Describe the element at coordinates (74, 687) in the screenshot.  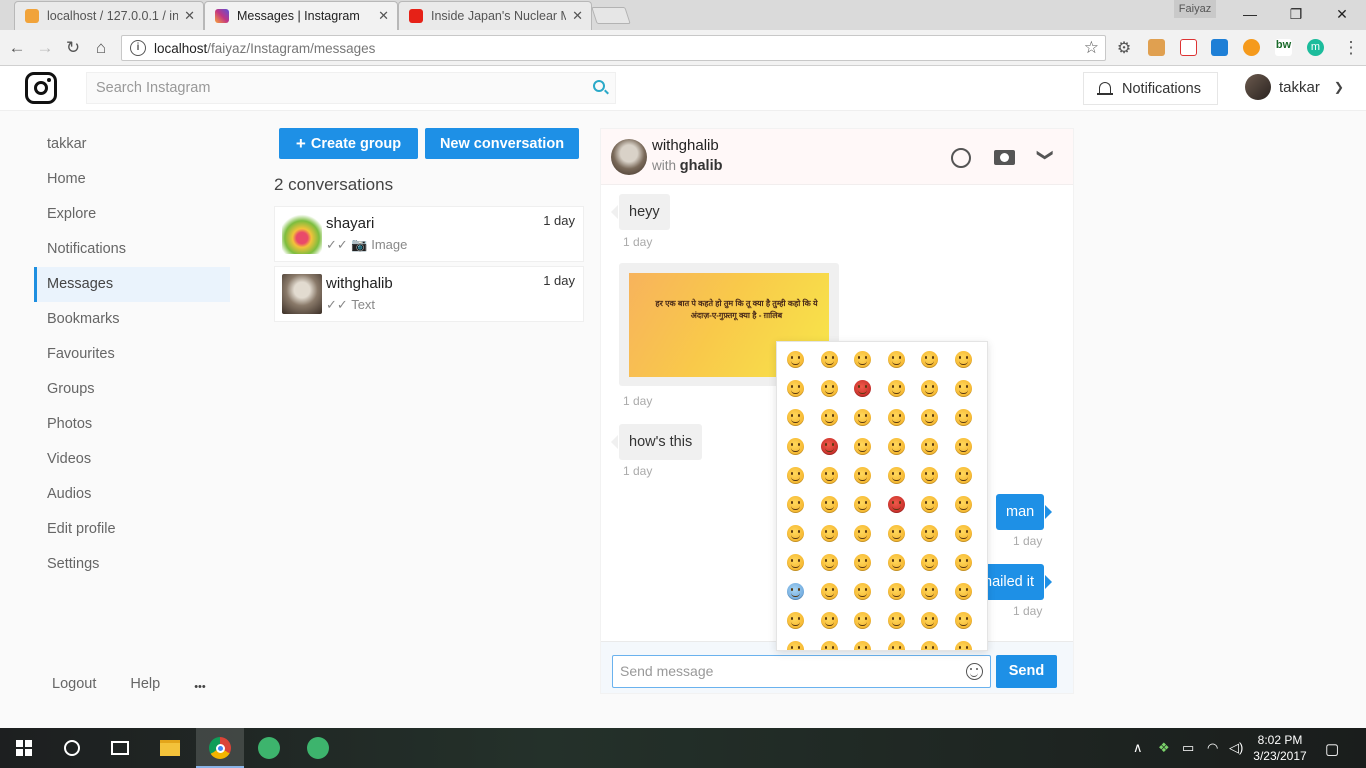
I see `logout-link: Logout` at that location.